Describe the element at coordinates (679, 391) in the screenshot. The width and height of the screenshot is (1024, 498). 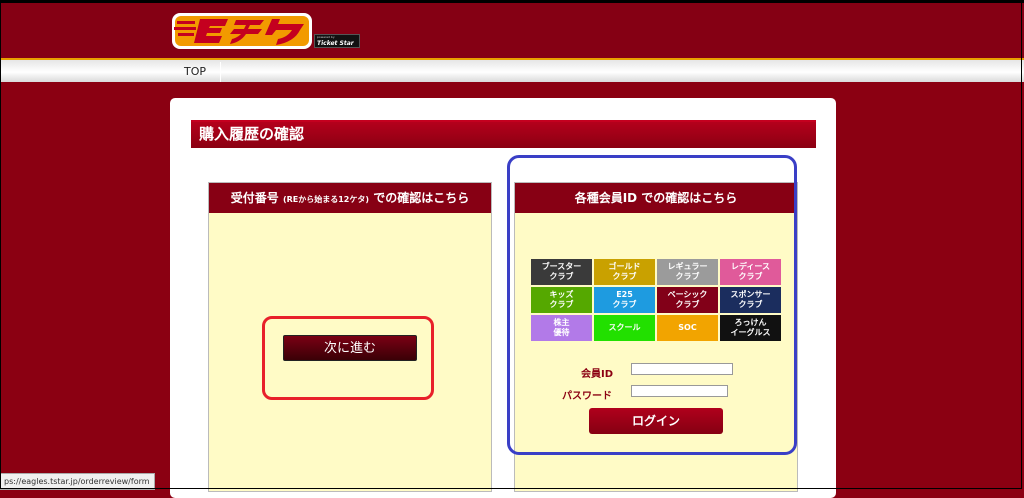
I see `password-input` at that location.